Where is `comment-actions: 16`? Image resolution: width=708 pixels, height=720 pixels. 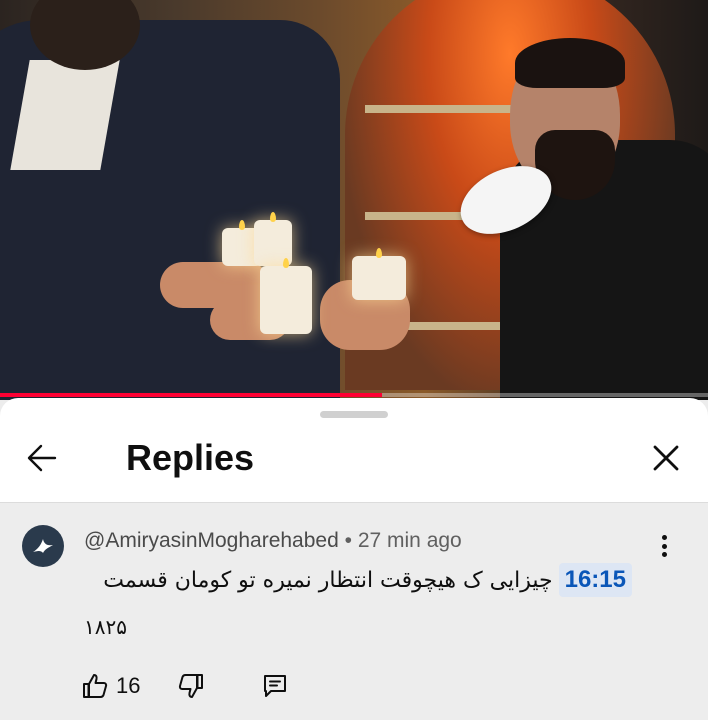
comment-actions: 16 is located at coordinates (185, 686).